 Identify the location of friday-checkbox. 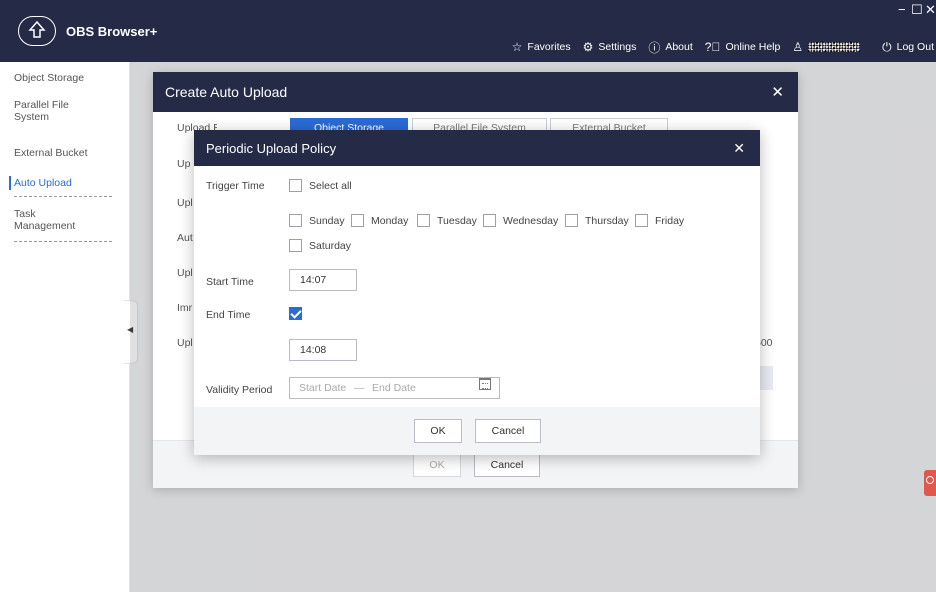
(641, 220).